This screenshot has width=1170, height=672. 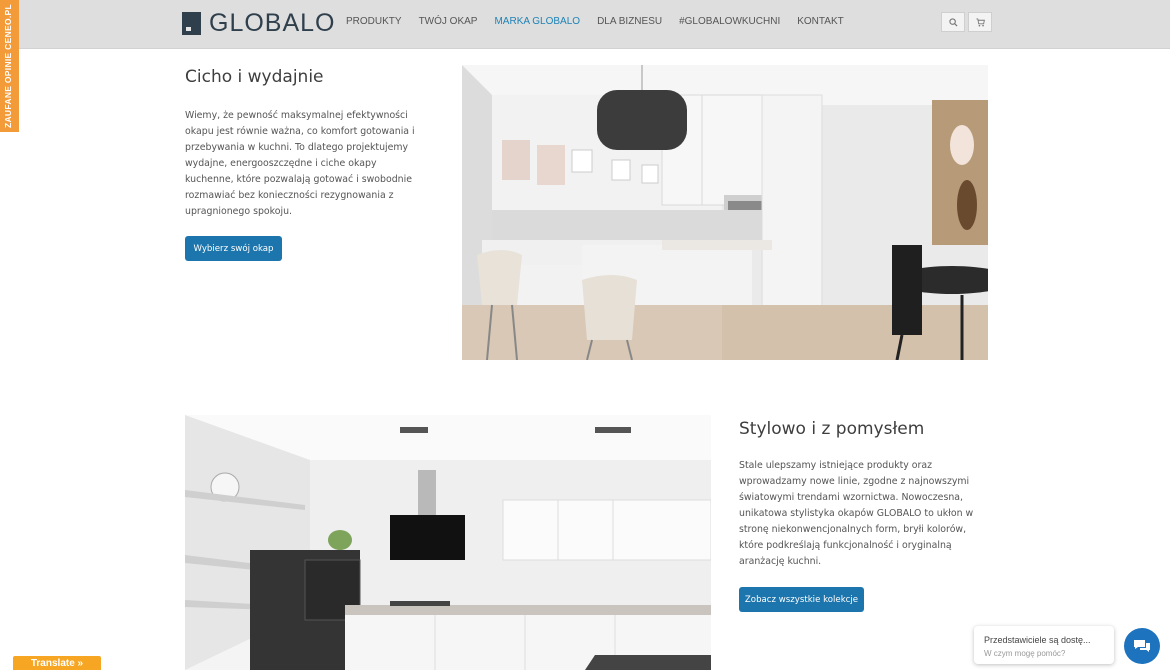 I want to click on cart-button, so click(x=980, y=22).